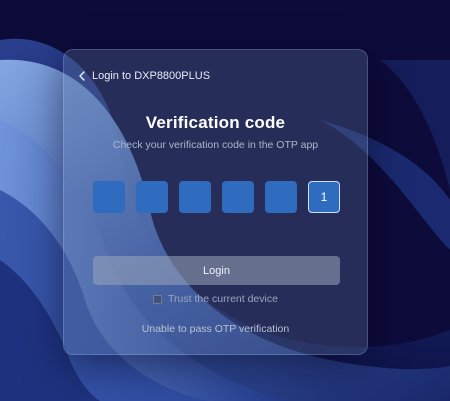  Describe the element at coordinates (324, 197) in the screenshot. I see `otp-digit-6: 1` at that location.